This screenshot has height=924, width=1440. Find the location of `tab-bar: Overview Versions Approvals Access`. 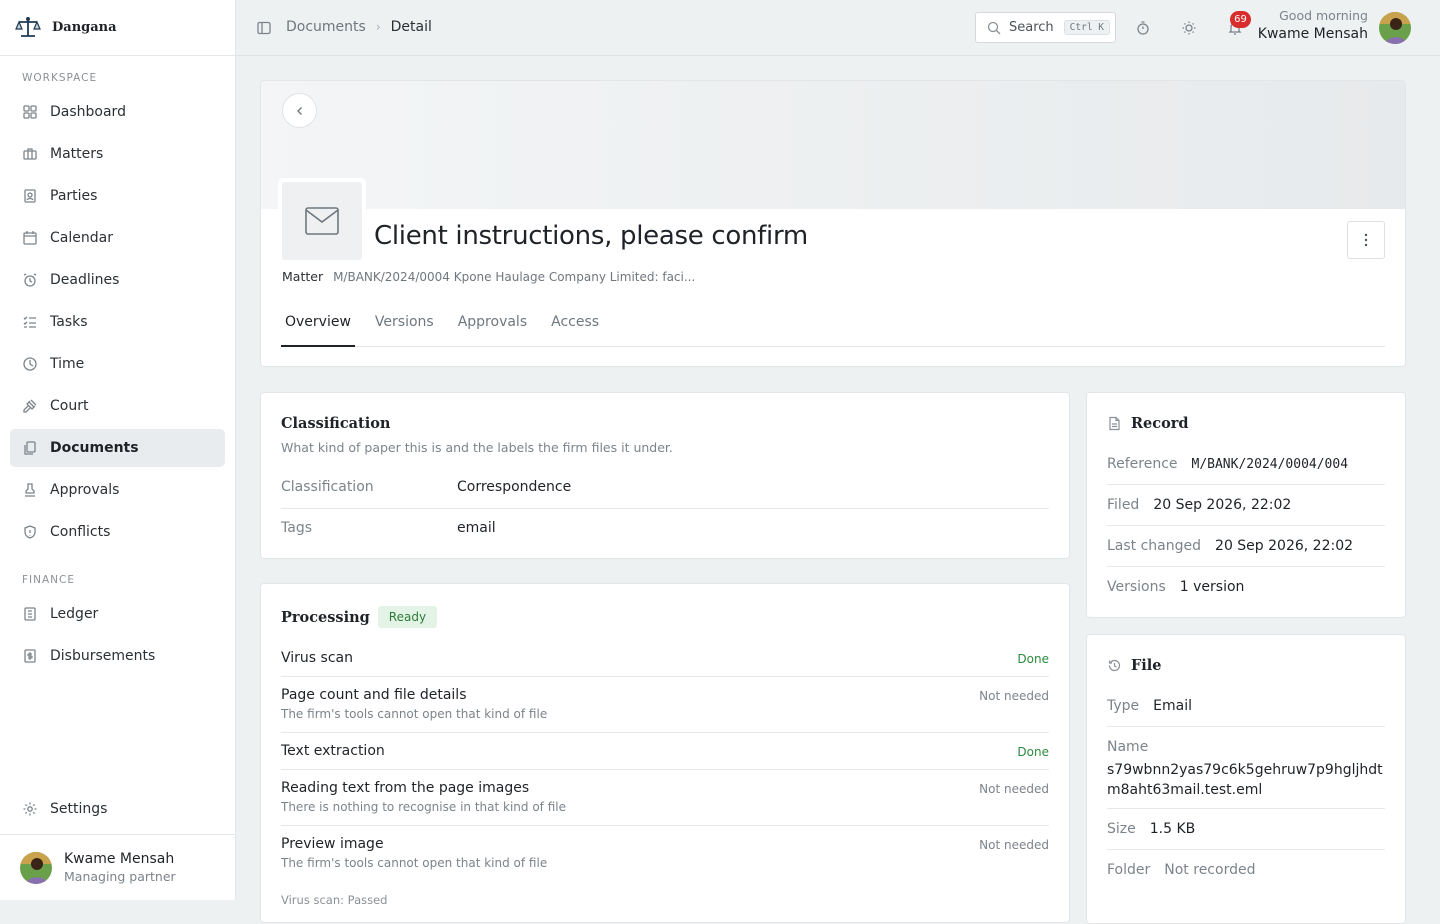

tab-bar: Overview Versions Approvals Access is located at coordinates (833, 329).